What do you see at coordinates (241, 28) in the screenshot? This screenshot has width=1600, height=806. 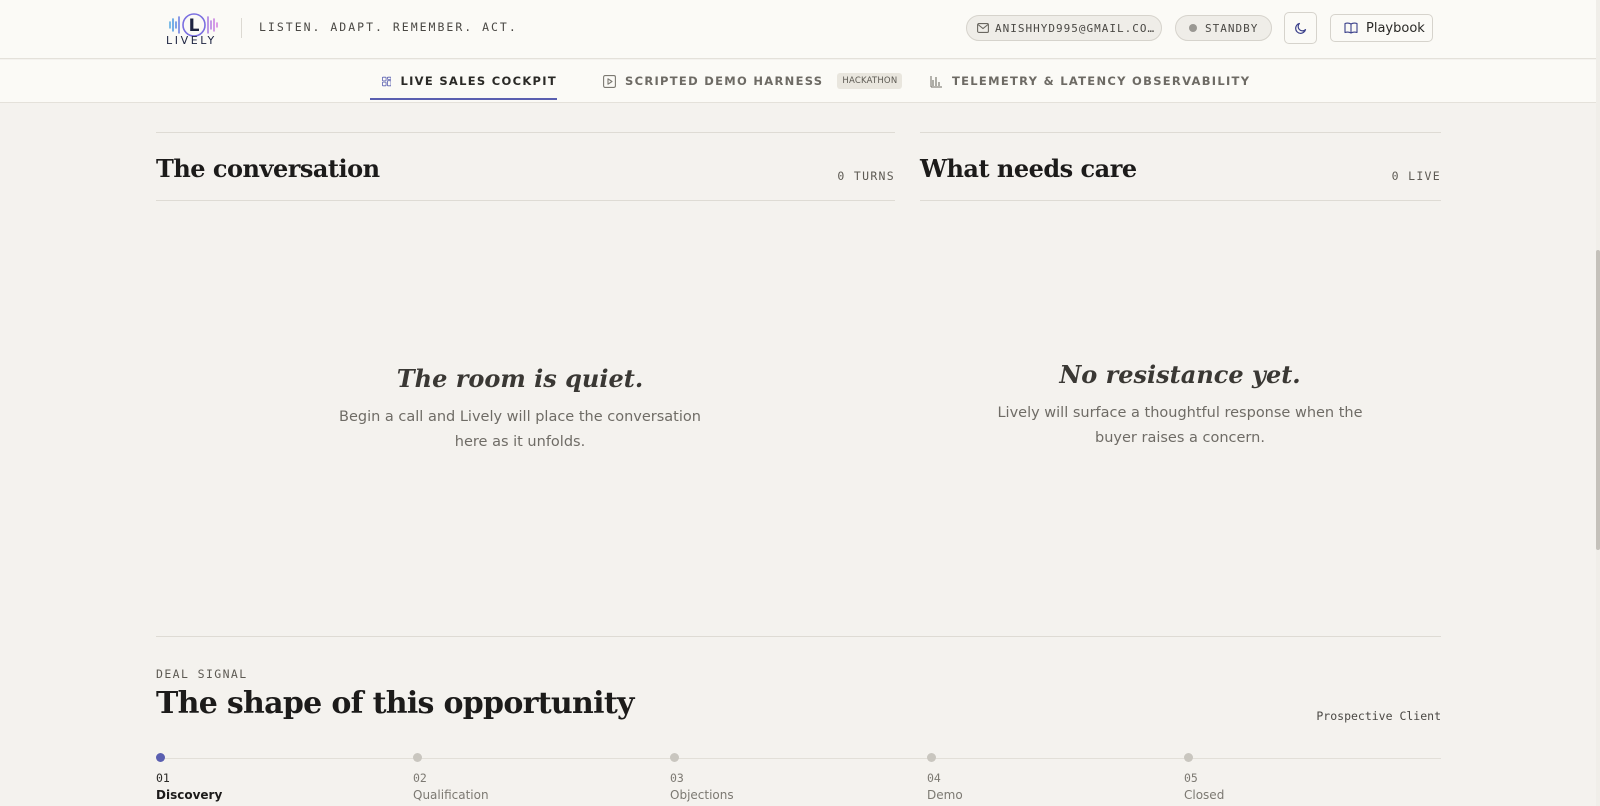 I see `brand-divider` at bounding box center [241, 28].